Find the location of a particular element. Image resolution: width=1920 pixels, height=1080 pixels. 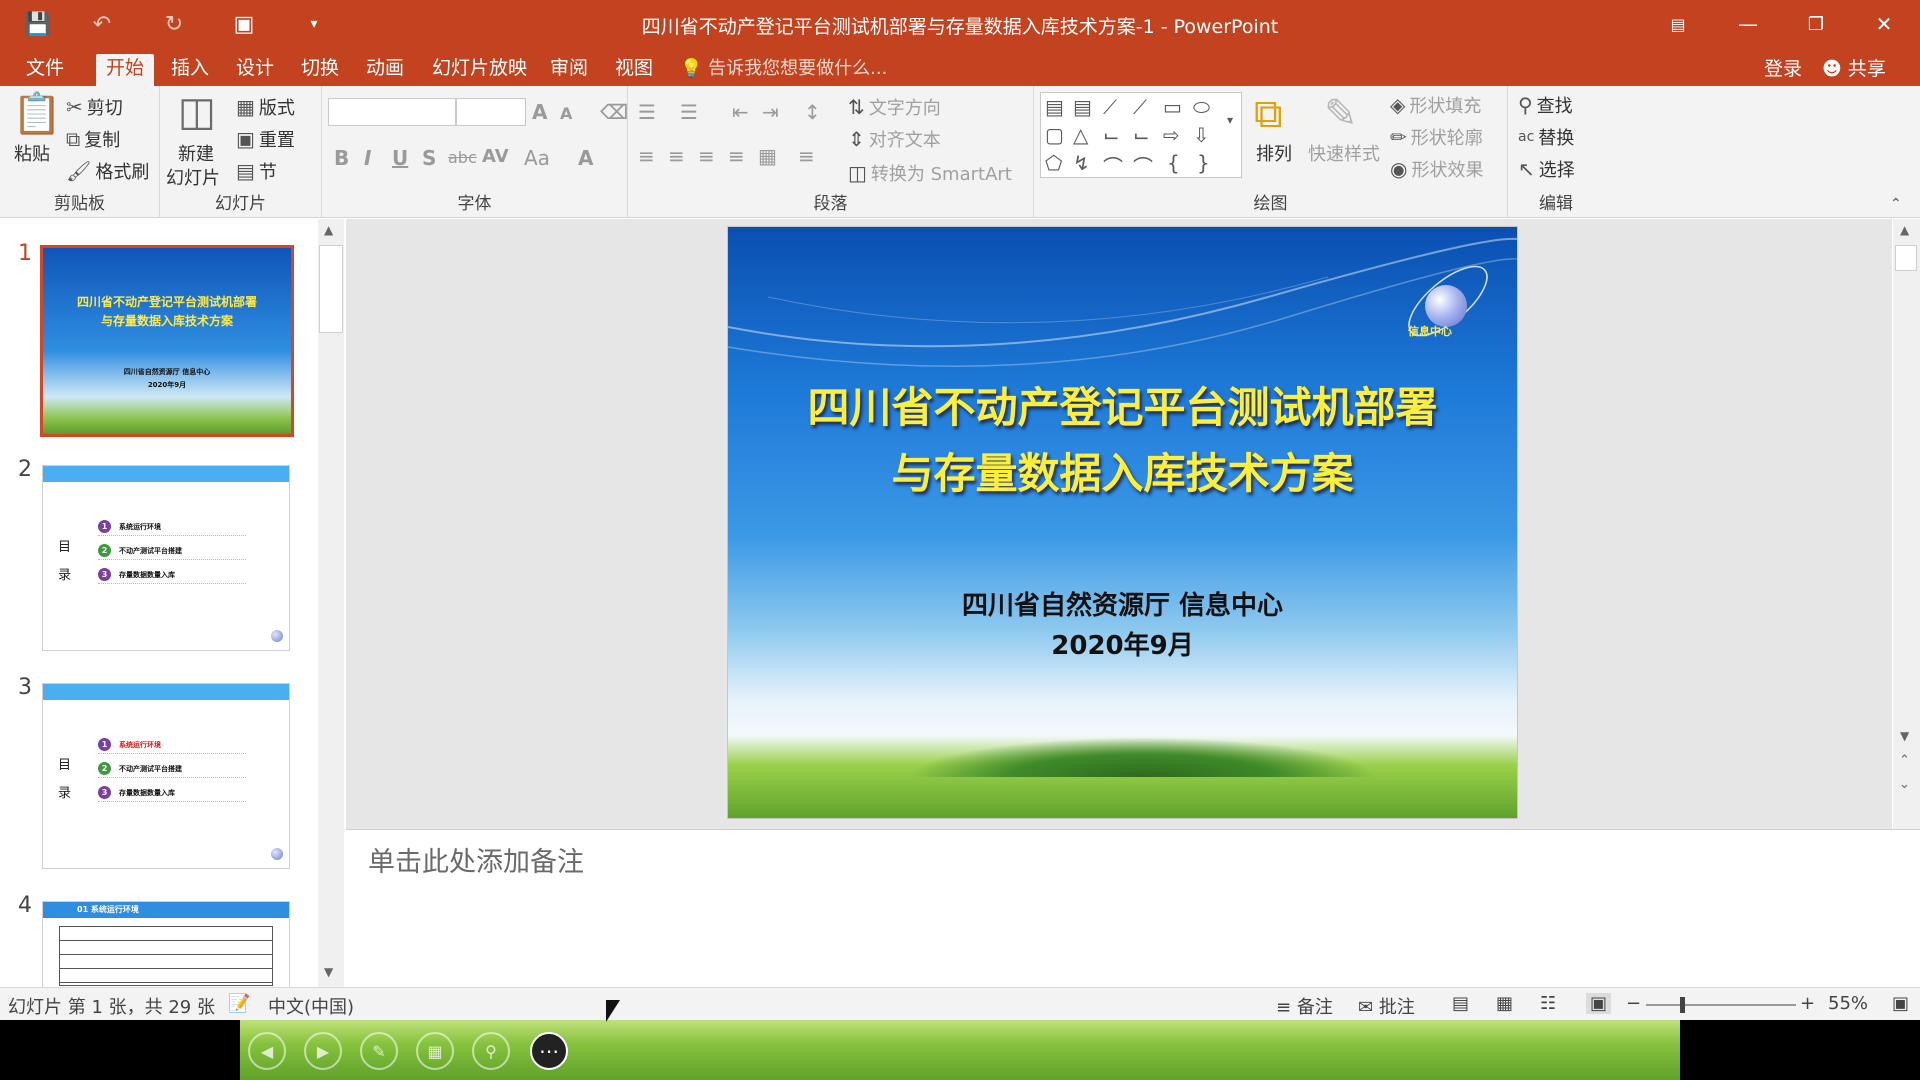

find-button: ⚲ 查找 is located at coordinates (1545, 105).